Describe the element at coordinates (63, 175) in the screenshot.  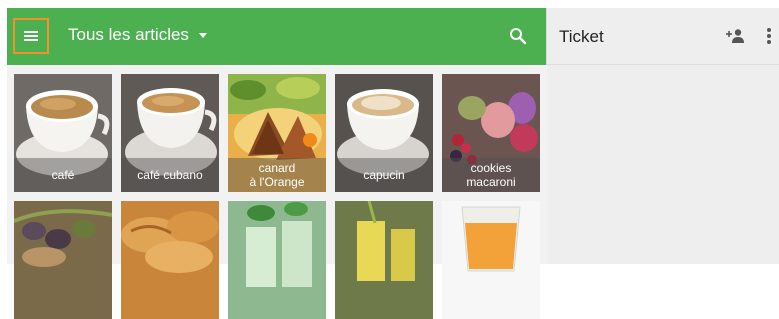
I see `item-label: café` at that location.